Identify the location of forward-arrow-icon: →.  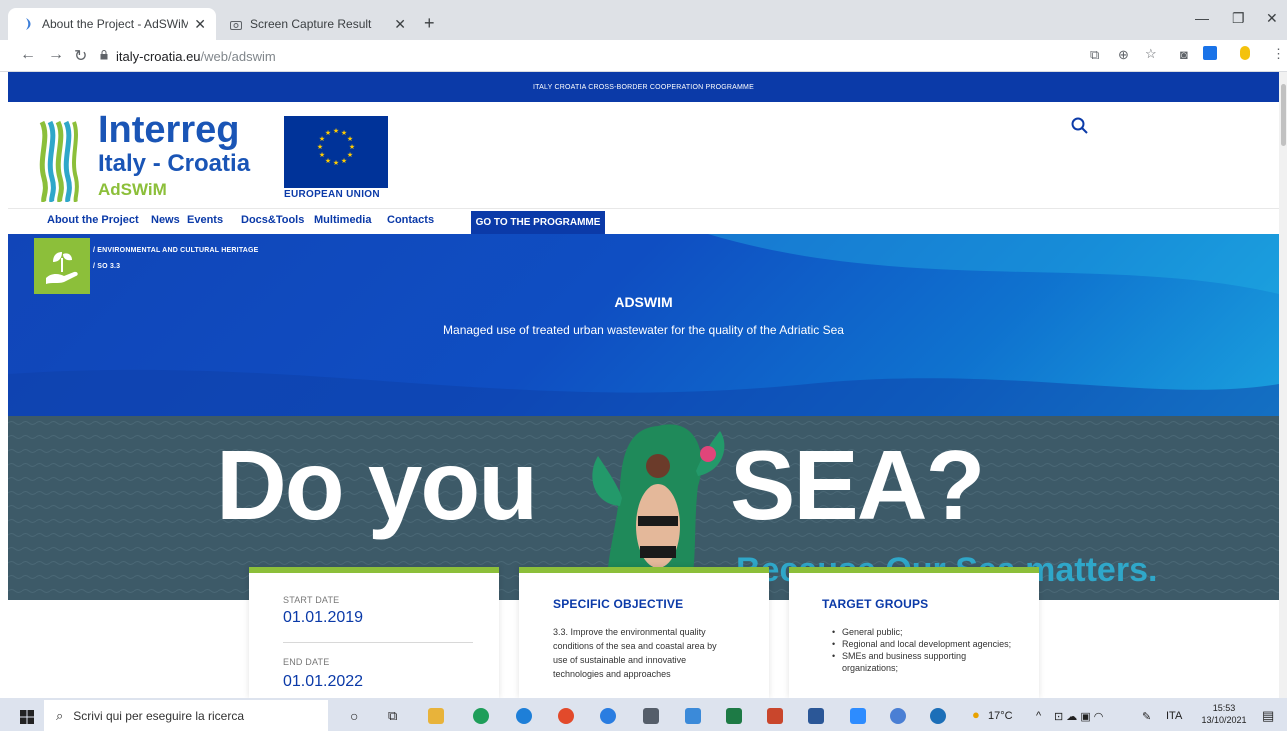
(56, 55).